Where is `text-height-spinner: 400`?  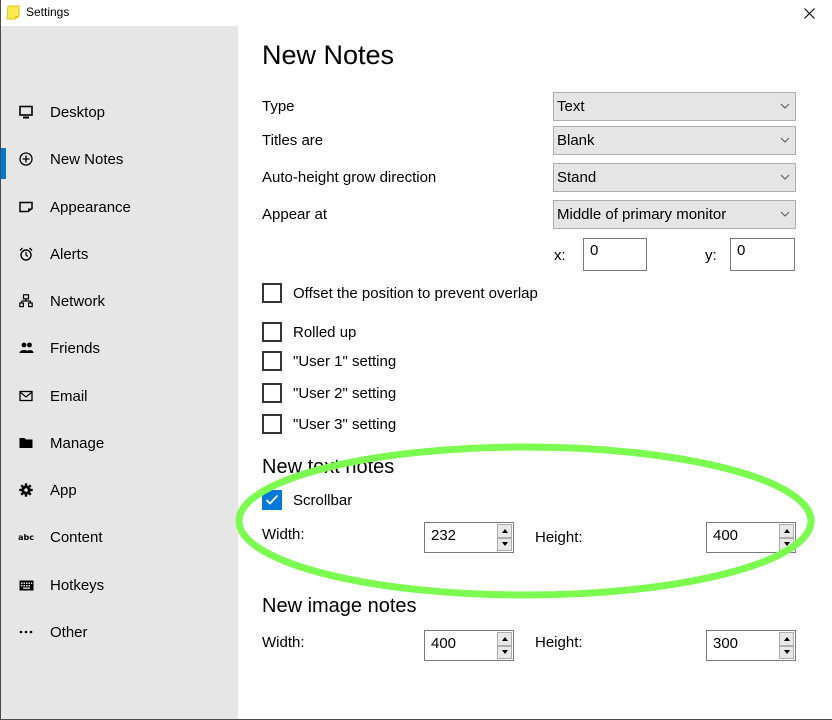
text-height-spinner: 400 is located at coordinates (751, 537).